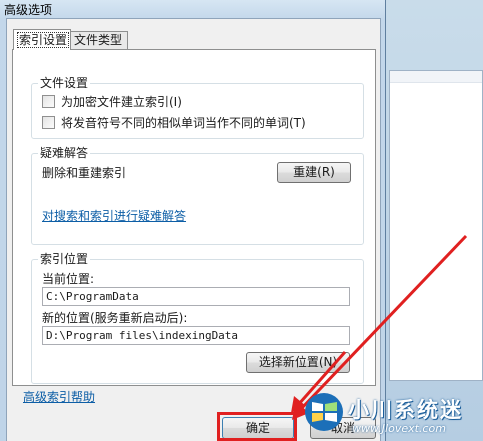 The width and height of the screenshot is (483, 441). I want to click on troubleshoot-title: 疑难解答, so click(64, 153).